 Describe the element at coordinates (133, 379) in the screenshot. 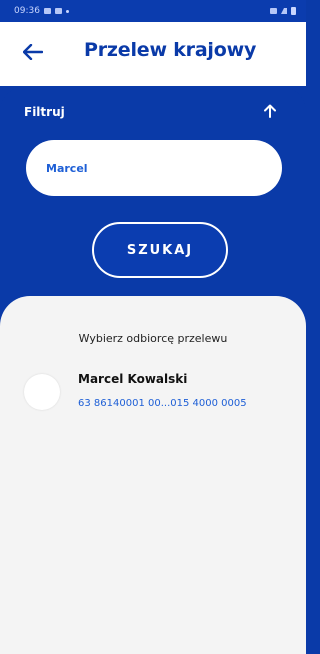

I see `recipient-name: Marcel Kowalski` at that location.